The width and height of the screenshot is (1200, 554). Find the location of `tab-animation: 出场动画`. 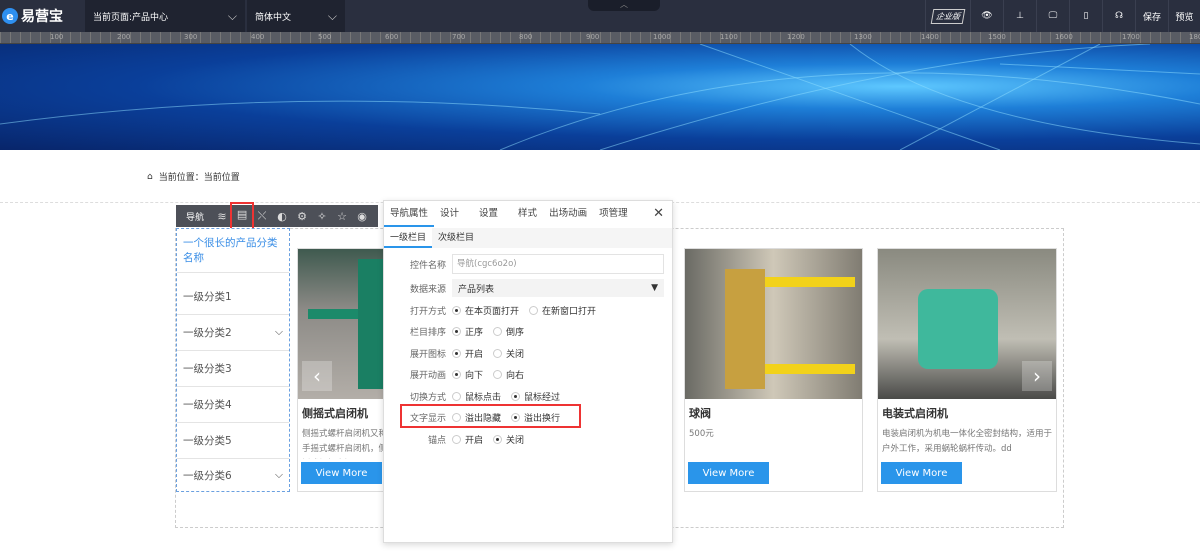

tab-animation: 出场动画 is located at coordinates (568, 214).